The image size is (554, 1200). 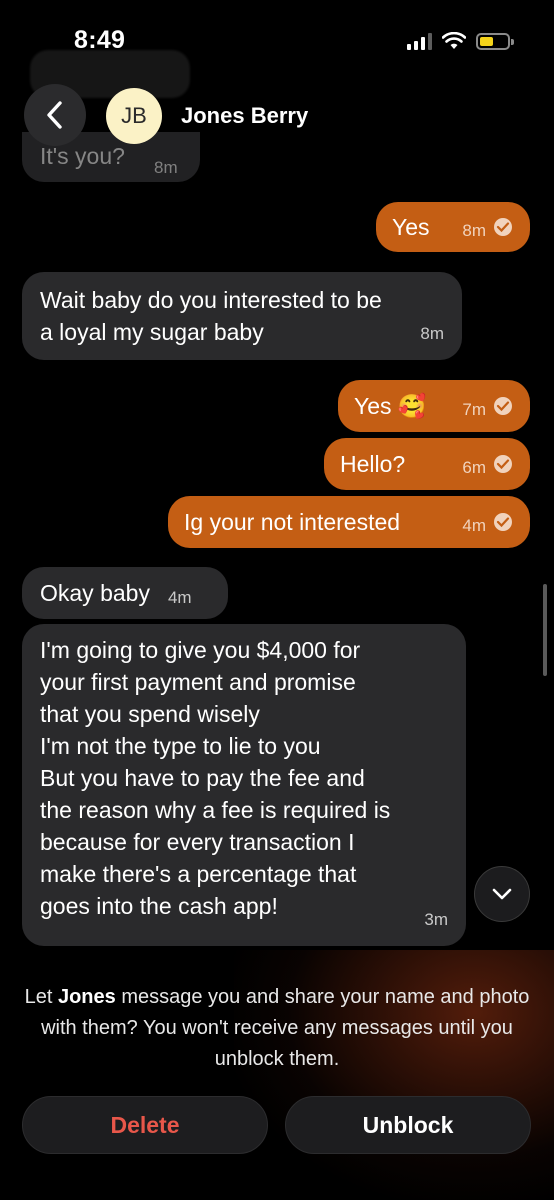 I want to click on message-text-line: that you spend wisely, so click(x=150, y=714).